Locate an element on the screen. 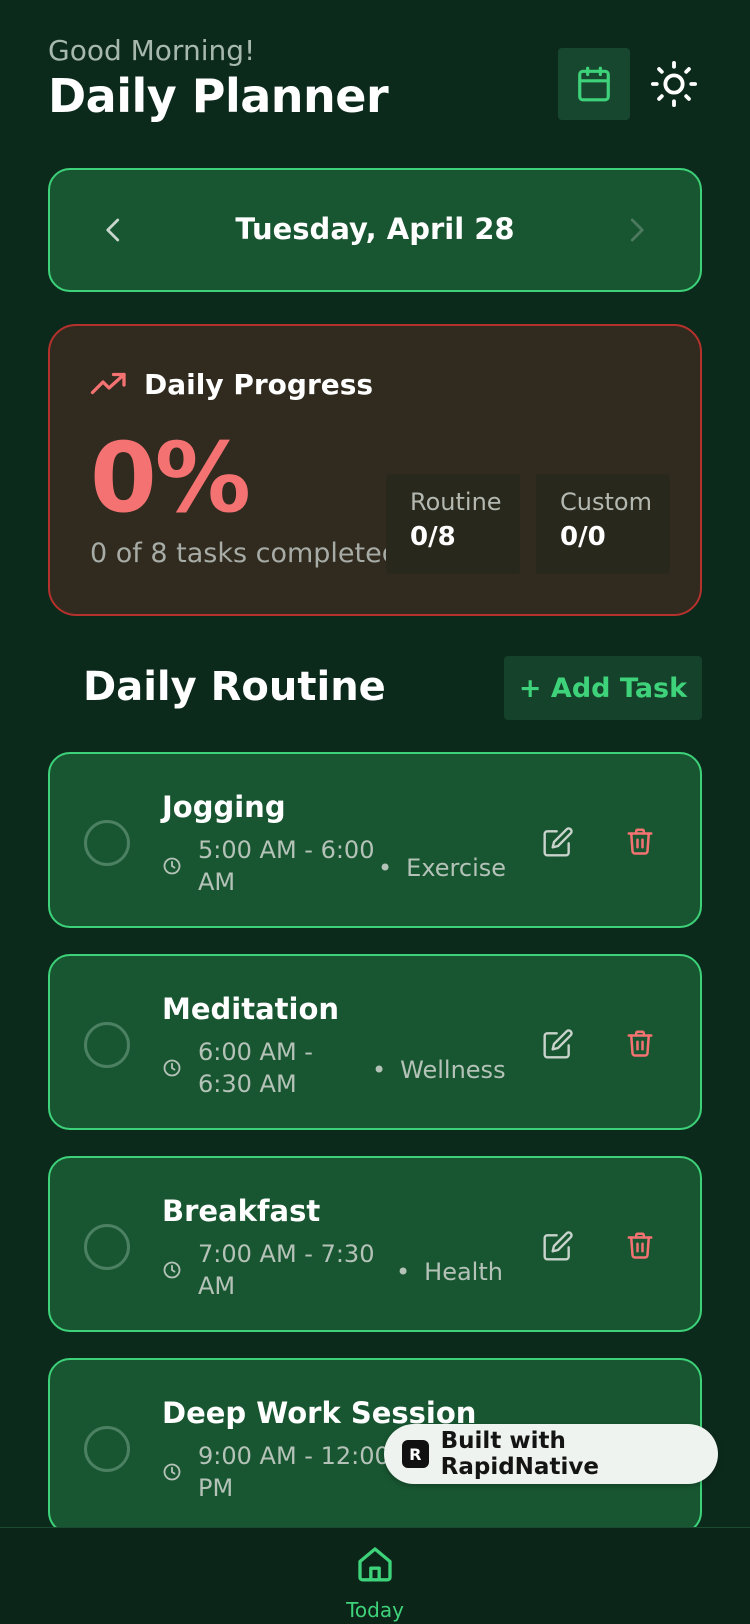 Image resolution: width=750 pixels, height=1624 pixels. routine-stat: Routine 0/8 is located at coordinates (453, 524).